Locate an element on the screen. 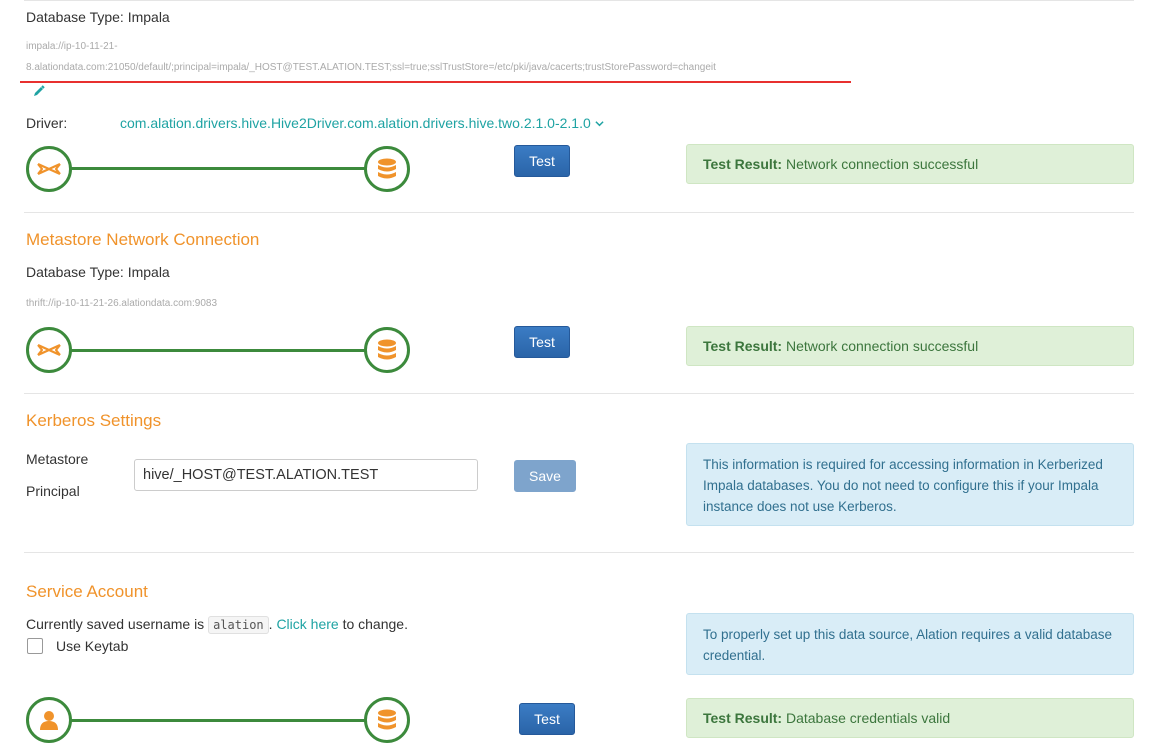  test-button: Test is located at coordinates (542, 161).